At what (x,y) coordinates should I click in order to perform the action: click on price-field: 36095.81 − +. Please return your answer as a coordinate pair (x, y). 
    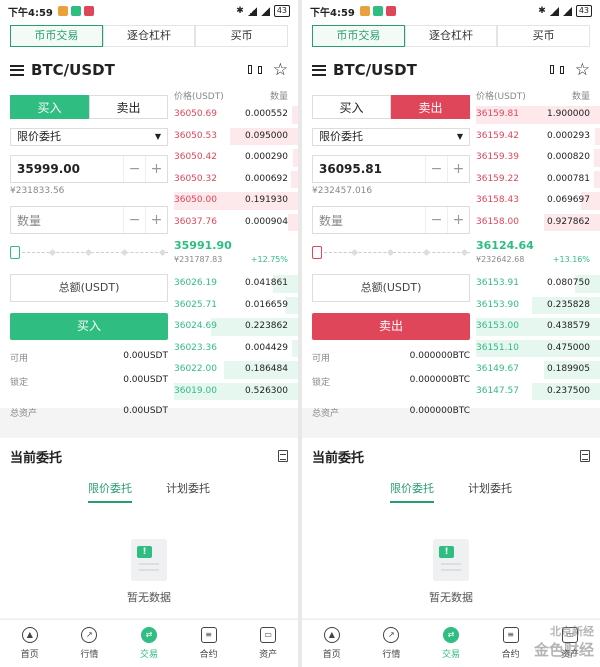
    Looking at the image, I should click on (391, 169).